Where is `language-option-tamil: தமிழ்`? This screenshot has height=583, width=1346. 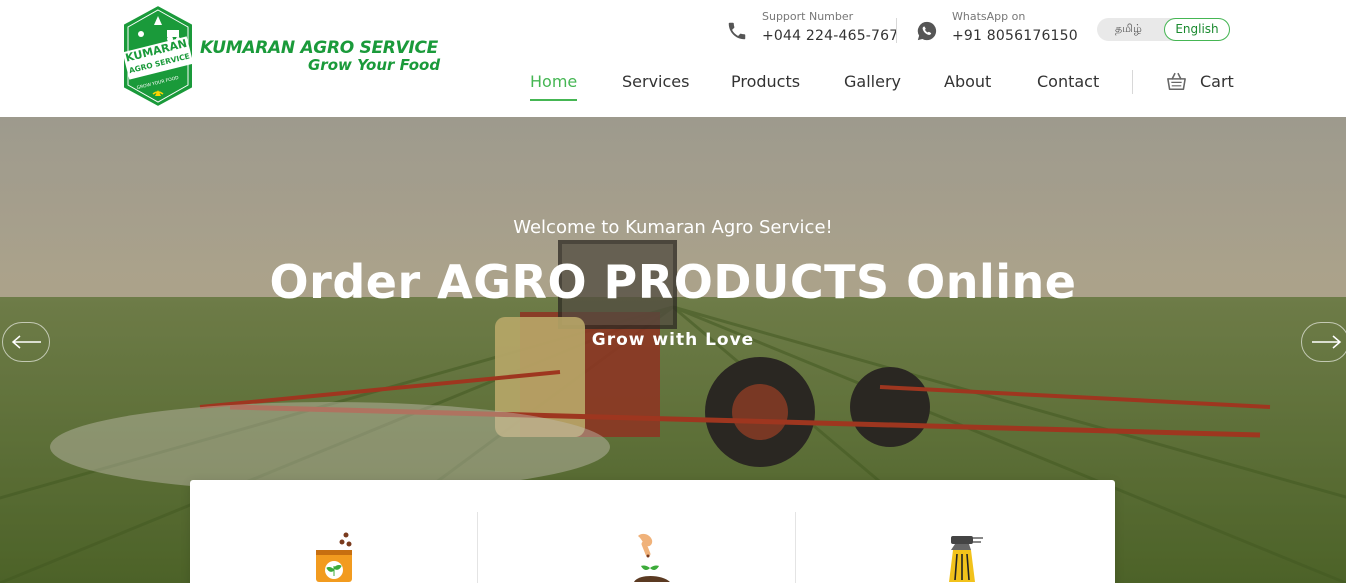 language-option-tamil: தமிழ் is located at coordinates (1128, 29).